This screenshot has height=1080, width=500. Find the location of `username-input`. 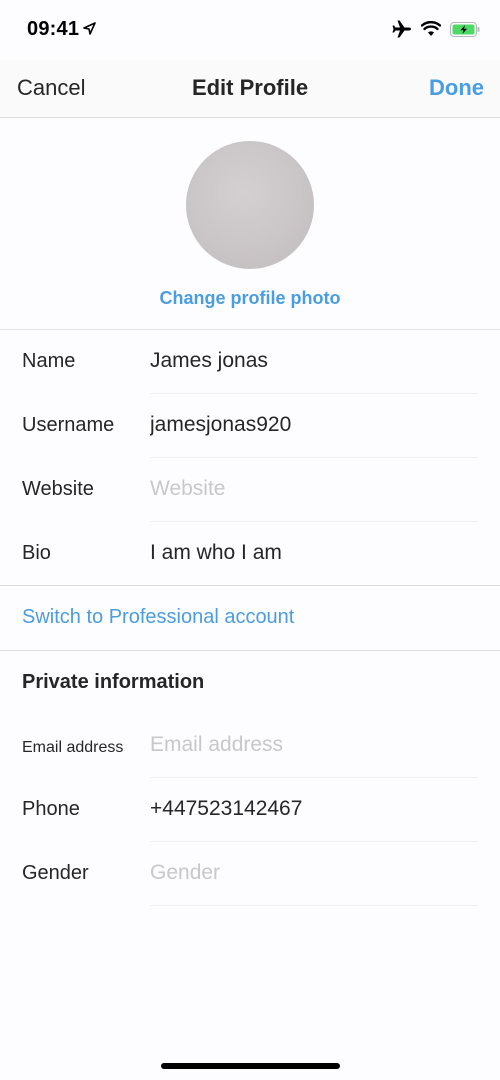

username-input is located at coordinates (315, 425).